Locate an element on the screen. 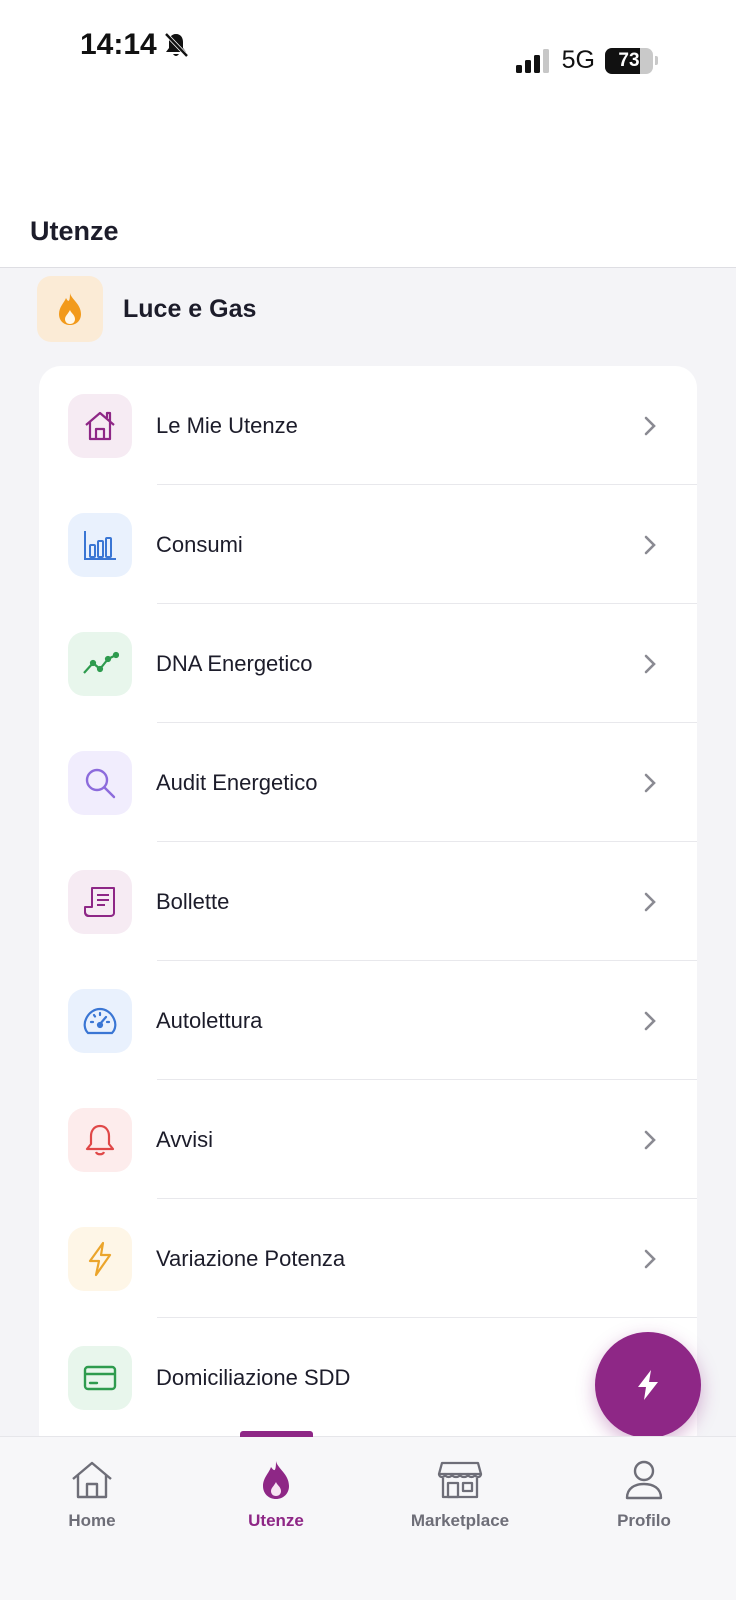 Image resolution: width=736 pixels, height=1600 pixels. menu-item-le-mie-utenze: Le Mie Utenze is located at coordinates (368, 425).